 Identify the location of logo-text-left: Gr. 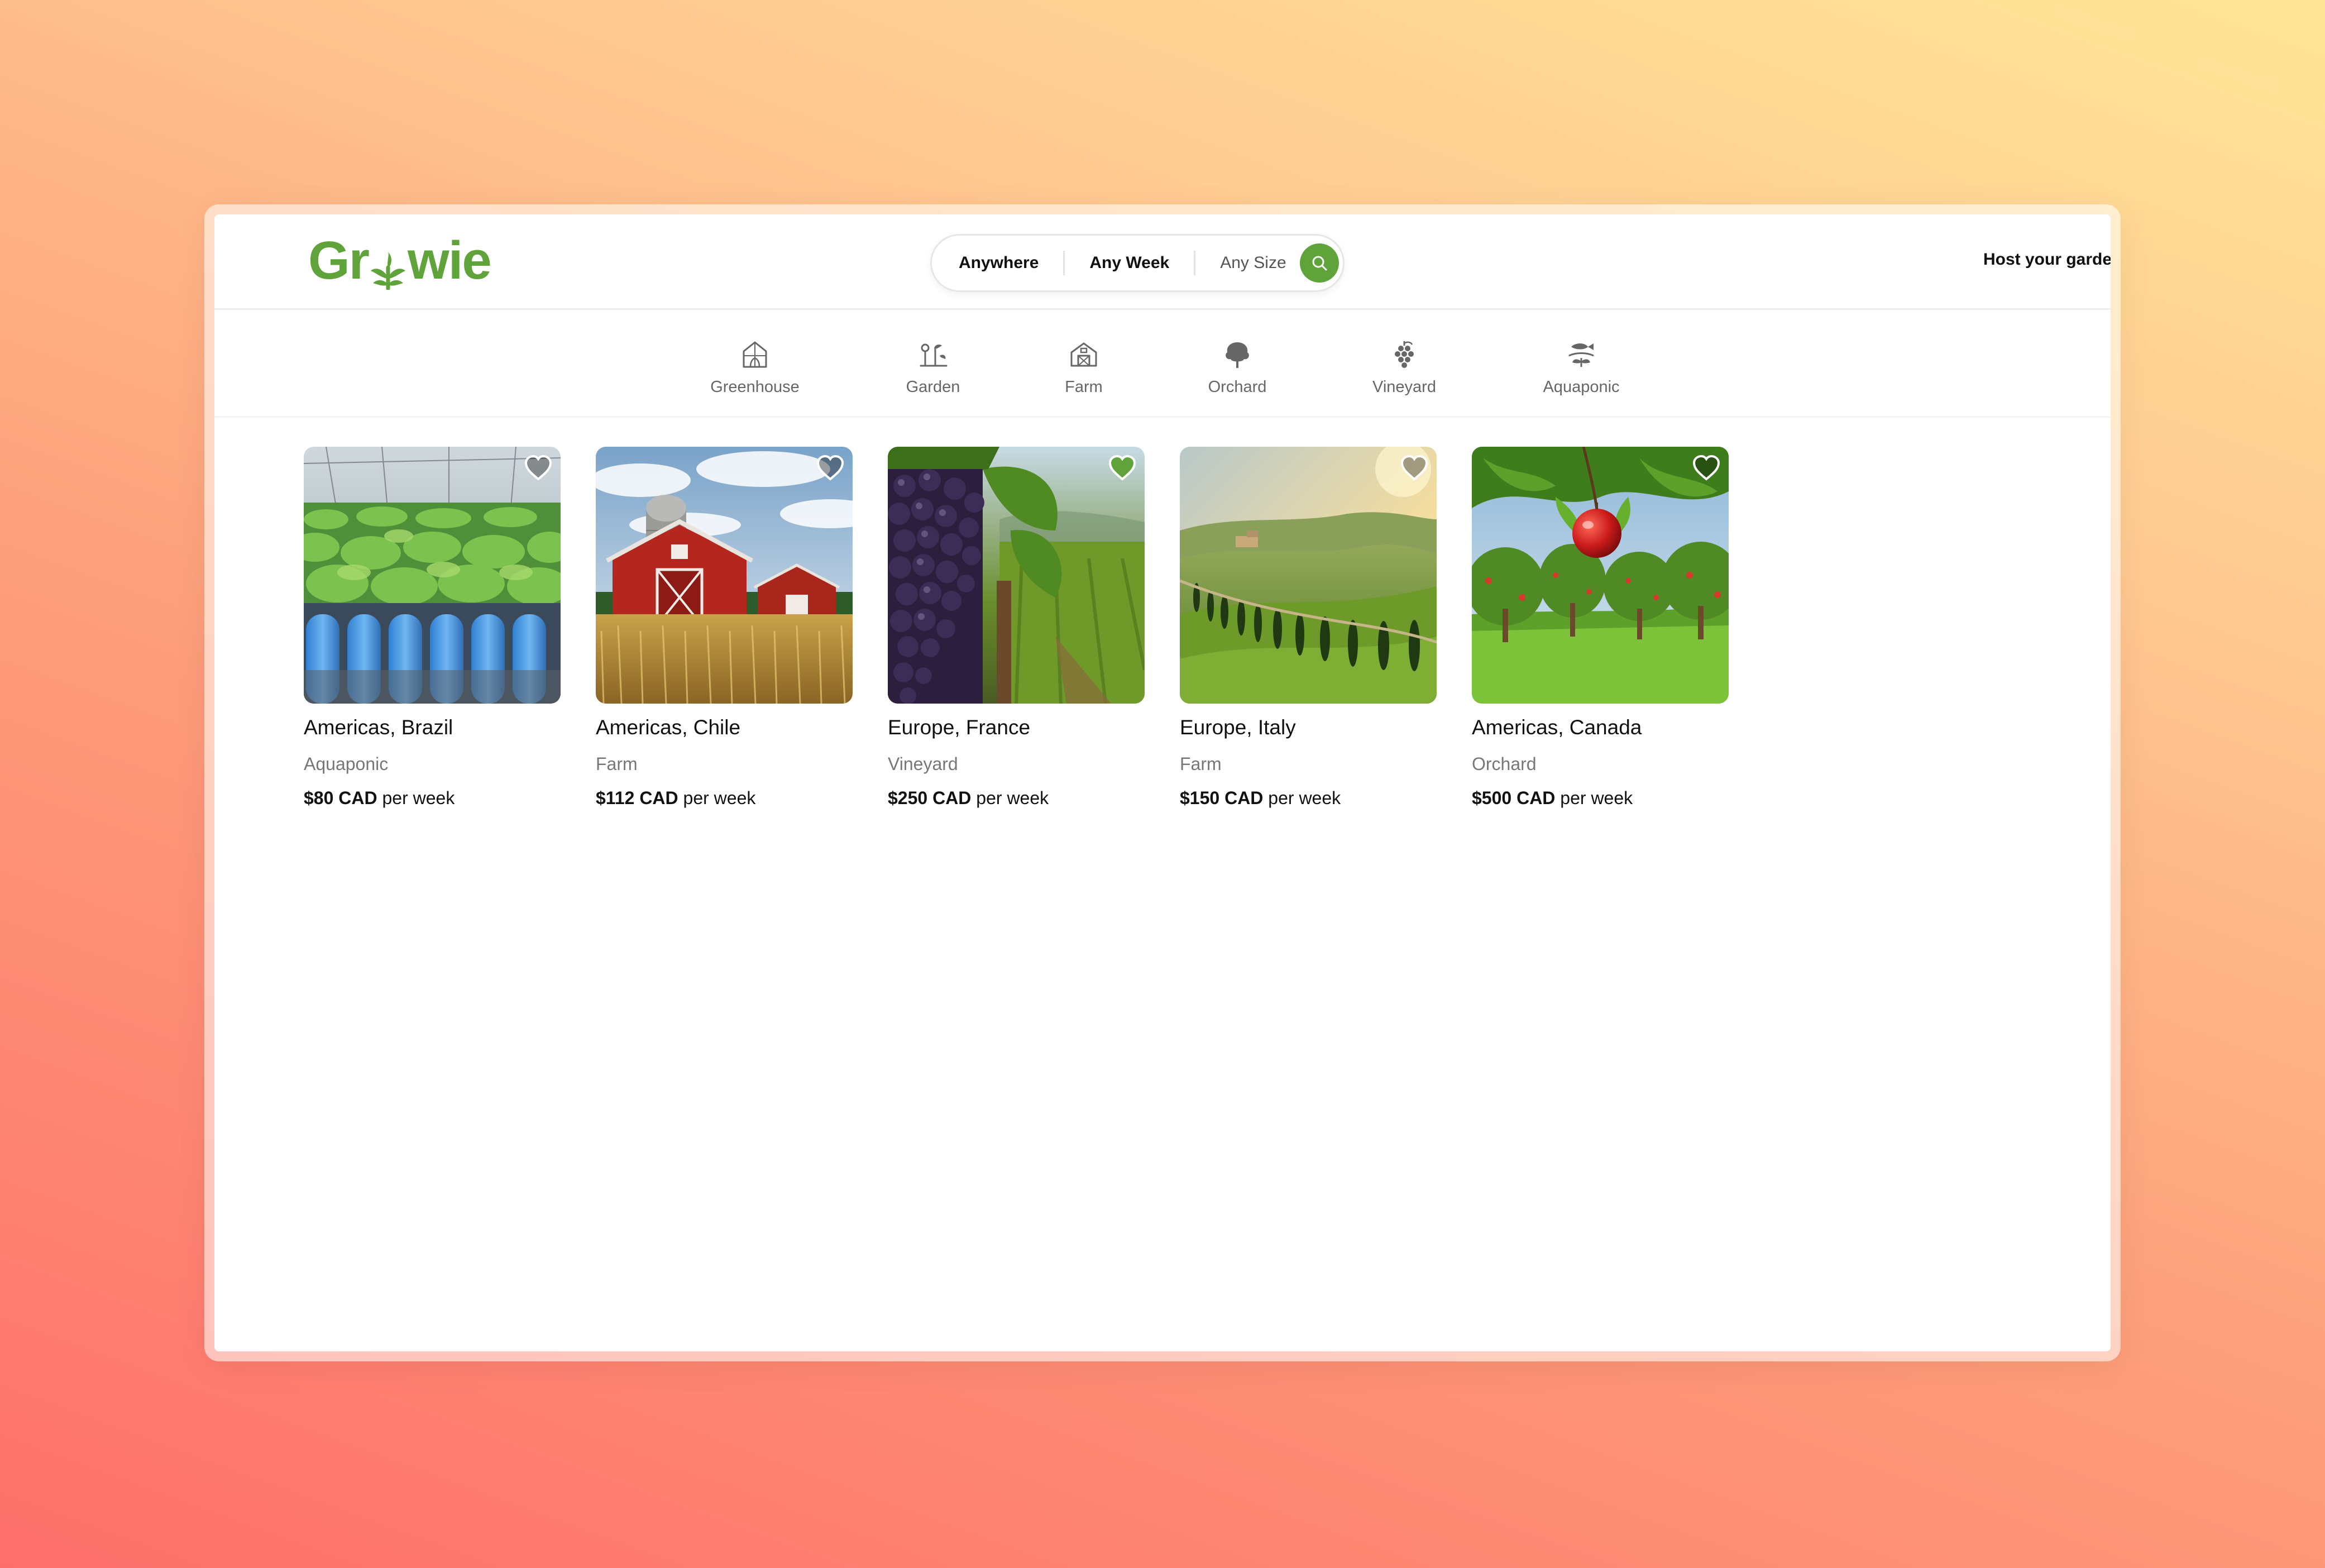
(339, 260).